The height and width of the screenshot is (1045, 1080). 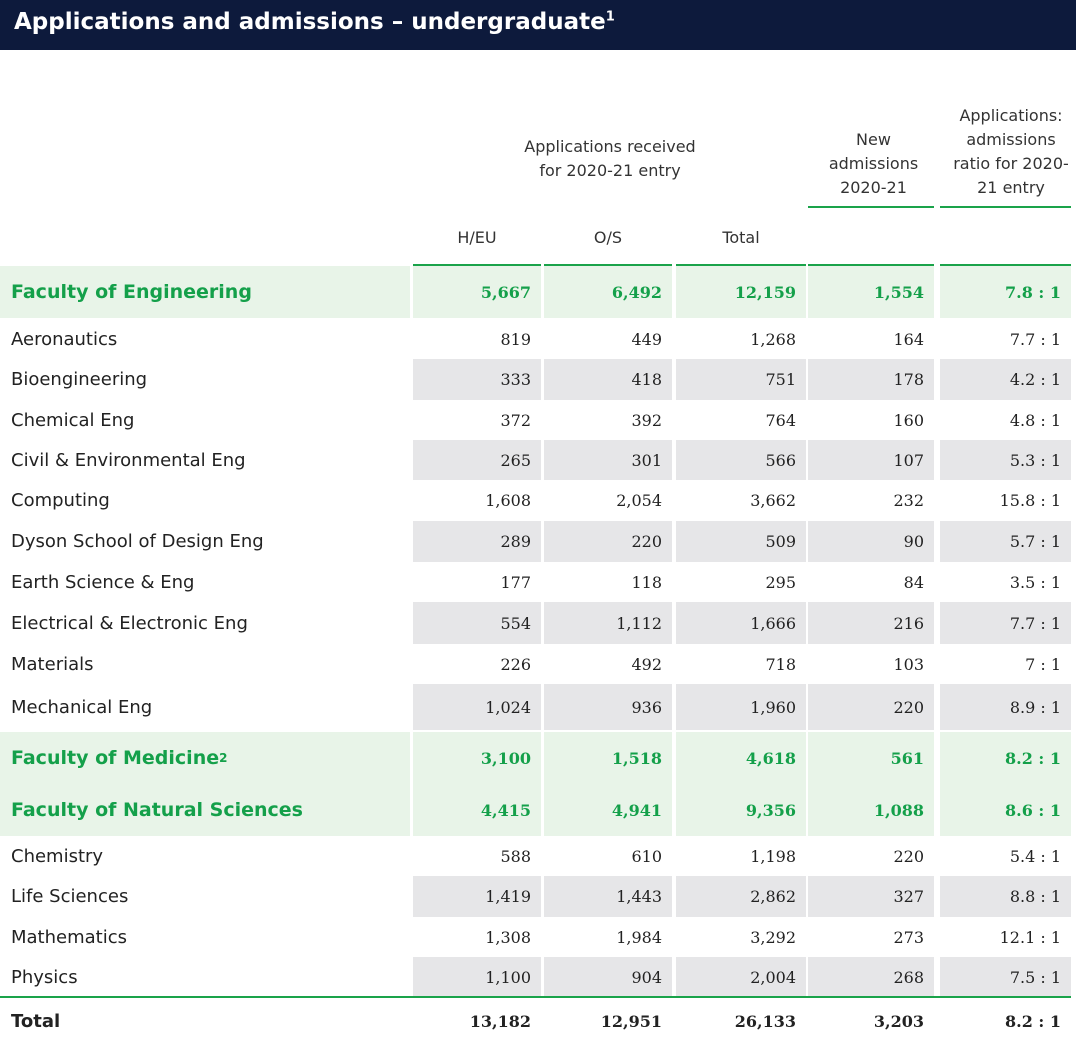 What do you see at coordinates (741, 292) in the screenshot?
I see `cell-total: 12,159` at bounding box center [741, 292].